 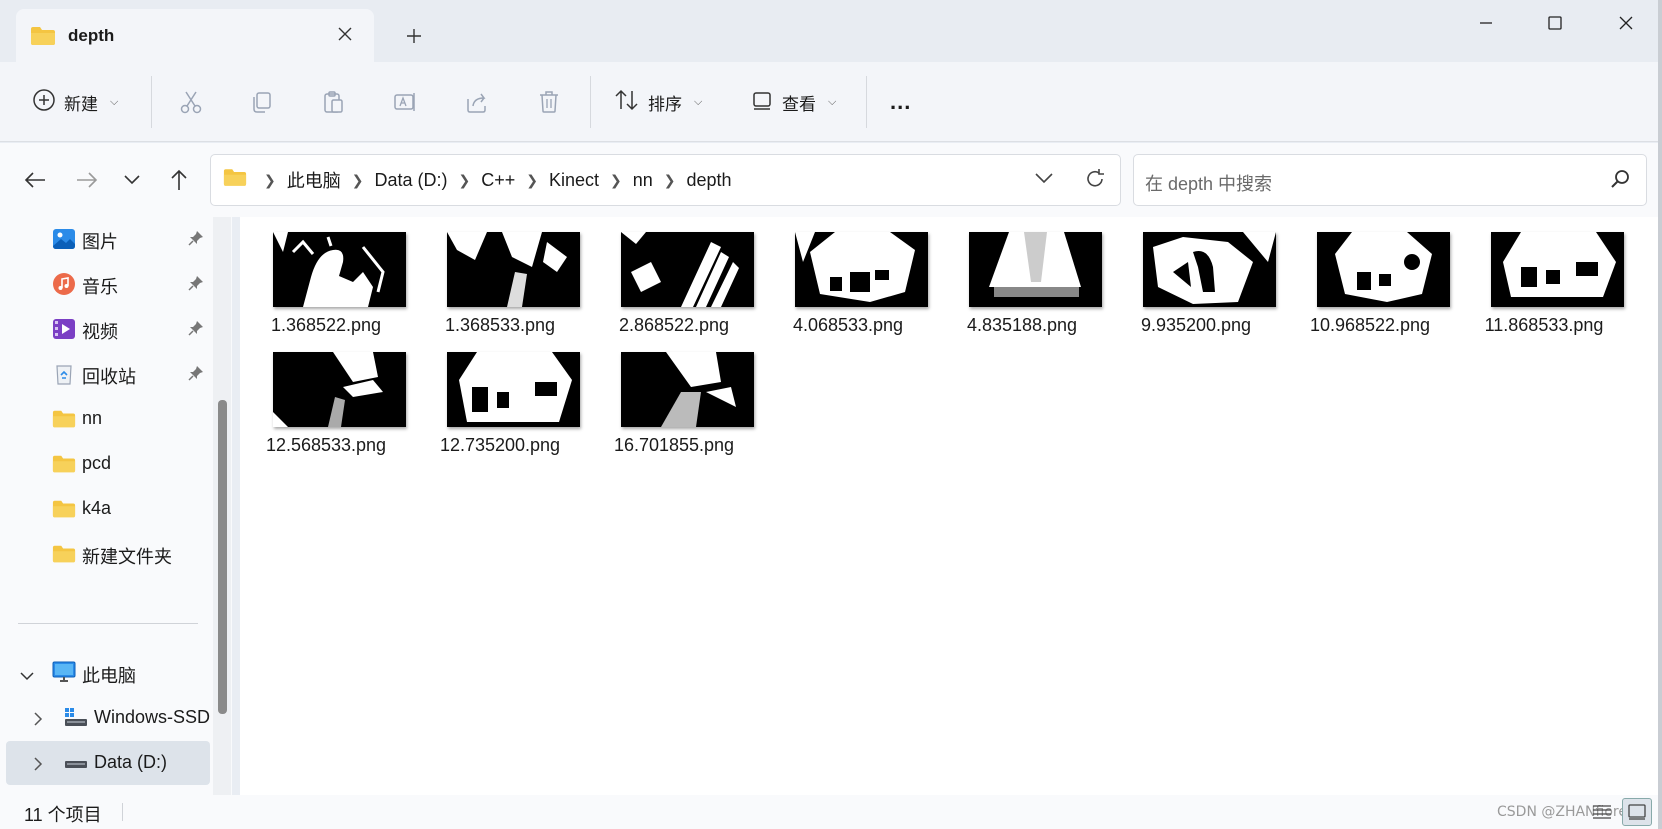 I want to click on sidebar-item-label: 音乐, so click(x=100, y=287).